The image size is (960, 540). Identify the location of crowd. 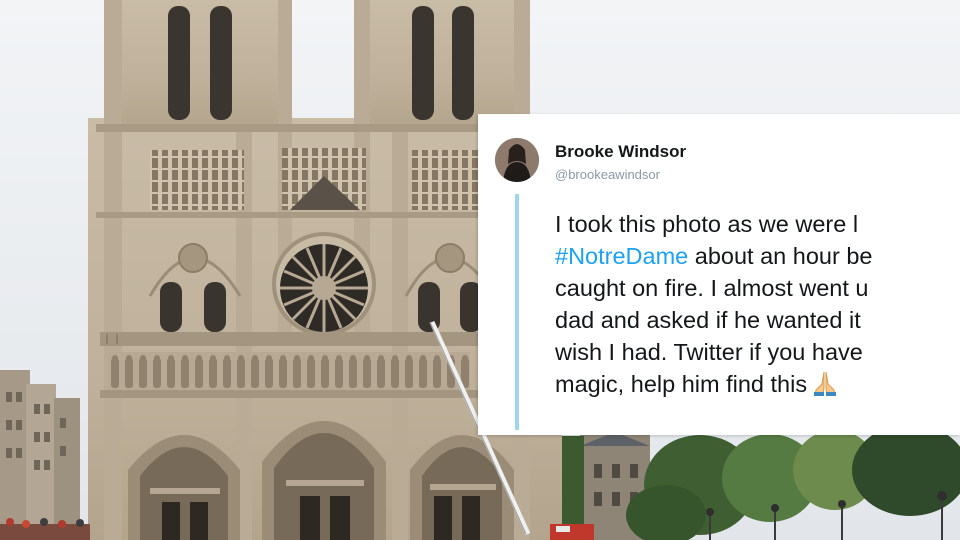
(45, 529).